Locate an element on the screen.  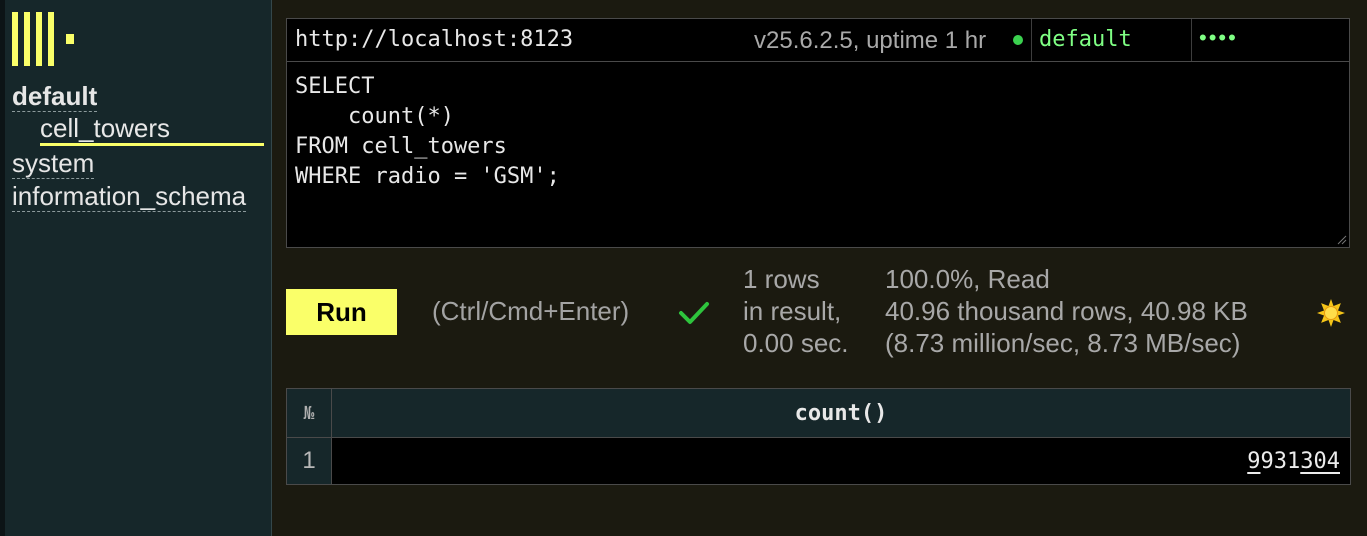
stats-line: 40.96 thousand rows, 40.98 KB is located at coordinates (1066, 311).